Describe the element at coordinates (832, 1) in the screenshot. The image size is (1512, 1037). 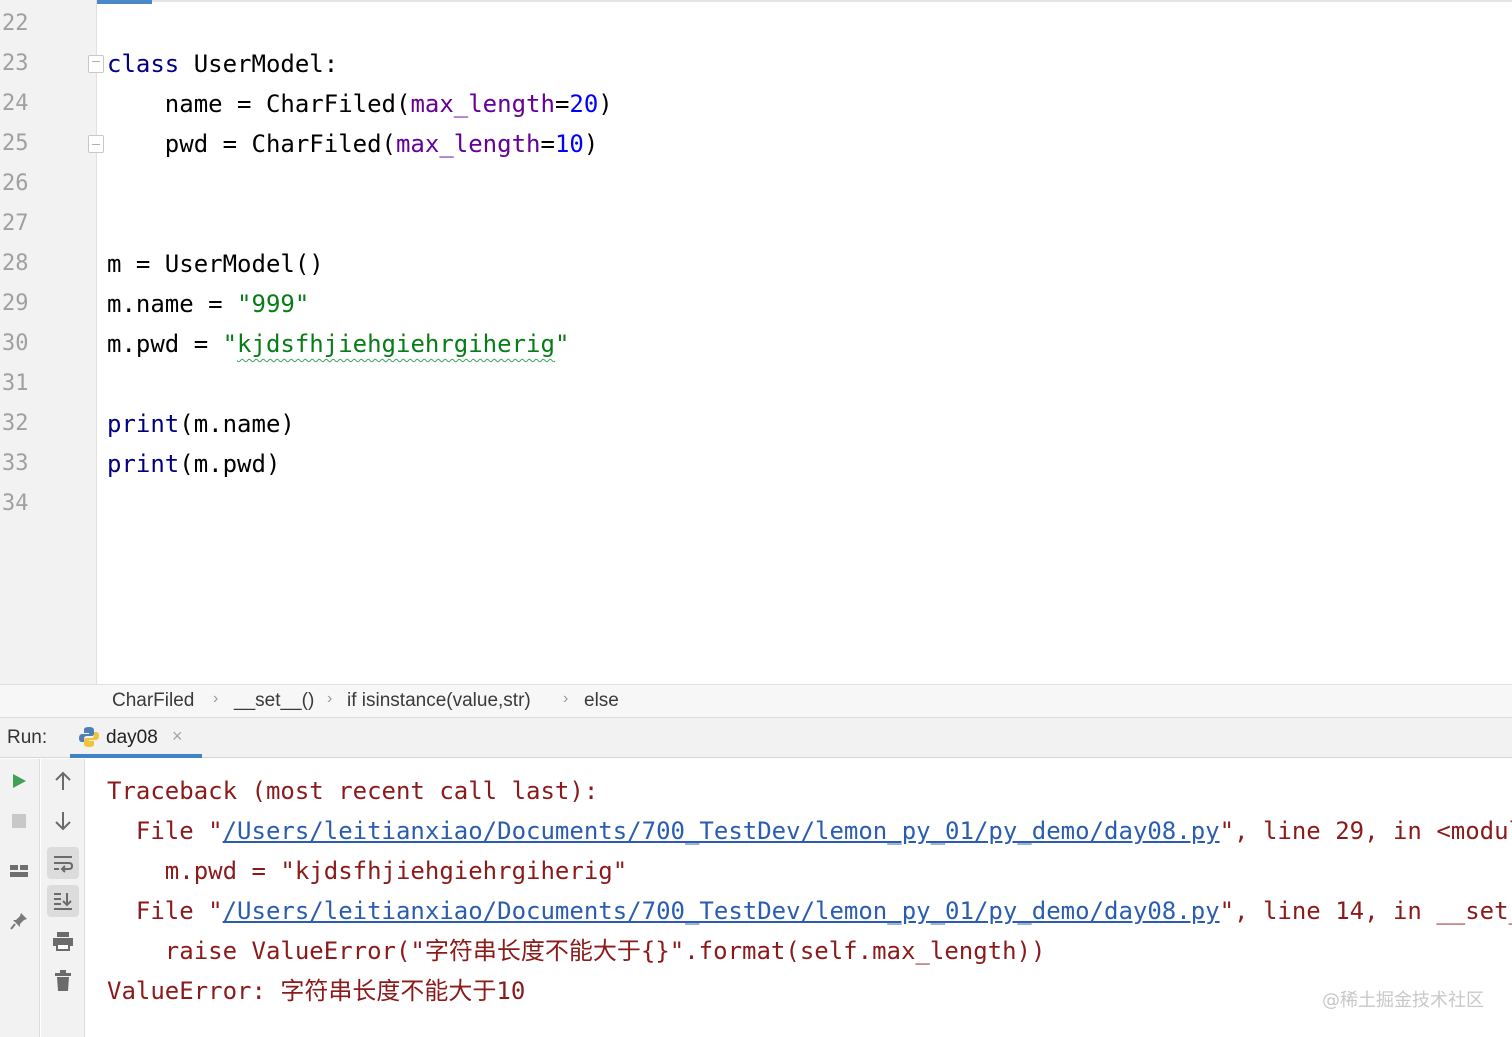
I see `top-divider` at that location.